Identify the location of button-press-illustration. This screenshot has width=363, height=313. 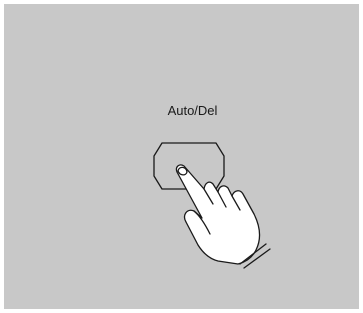
(212, 205).